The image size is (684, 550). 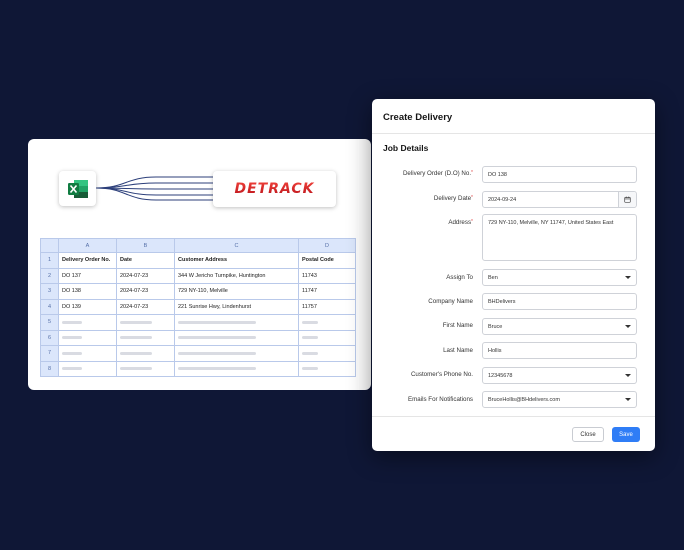 I want to click on cell: 11747, so click(x=327, y=291).